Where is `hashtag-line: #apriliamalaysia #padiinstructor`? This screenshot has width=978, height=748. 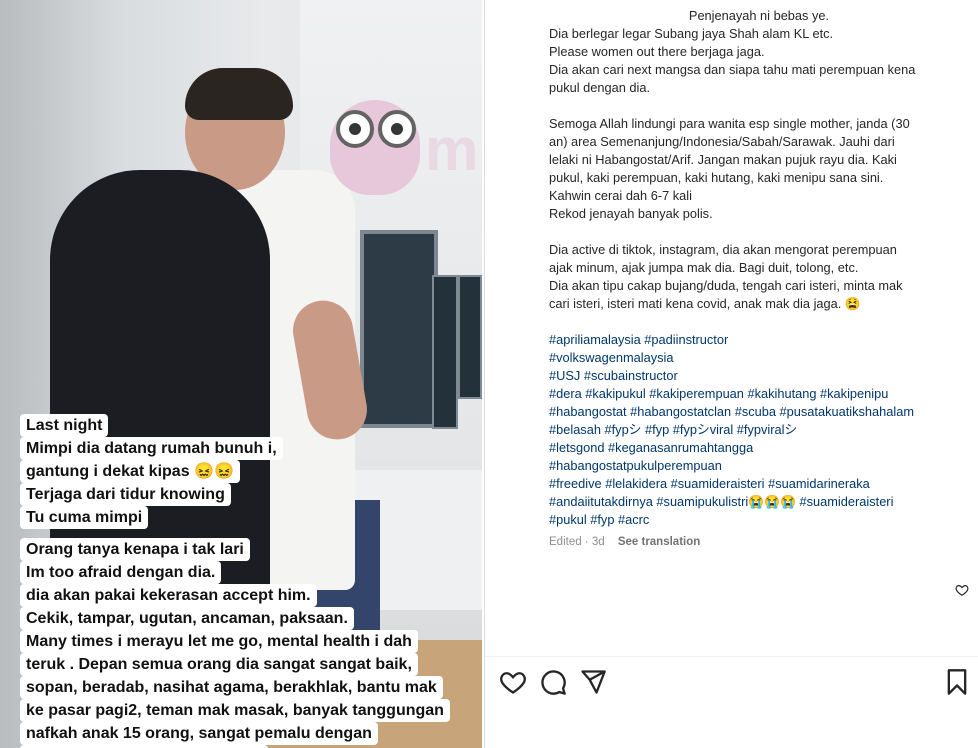 hashtag-line: #apriliamalaysia #padiinstructor is located at coordinates (759, 340).